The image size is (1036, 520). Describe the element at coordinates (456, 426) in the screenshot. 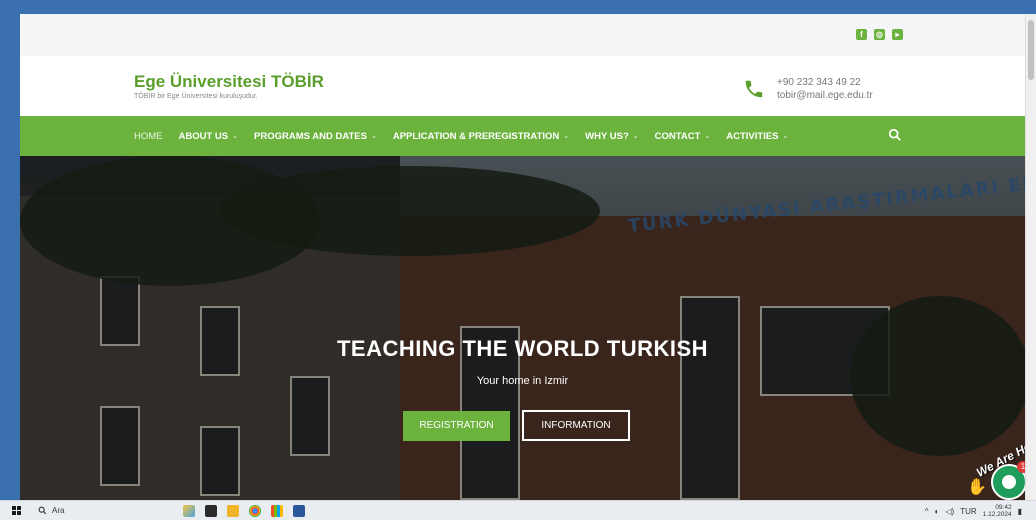

I see `registration-button: REGISTRATION` at that location.